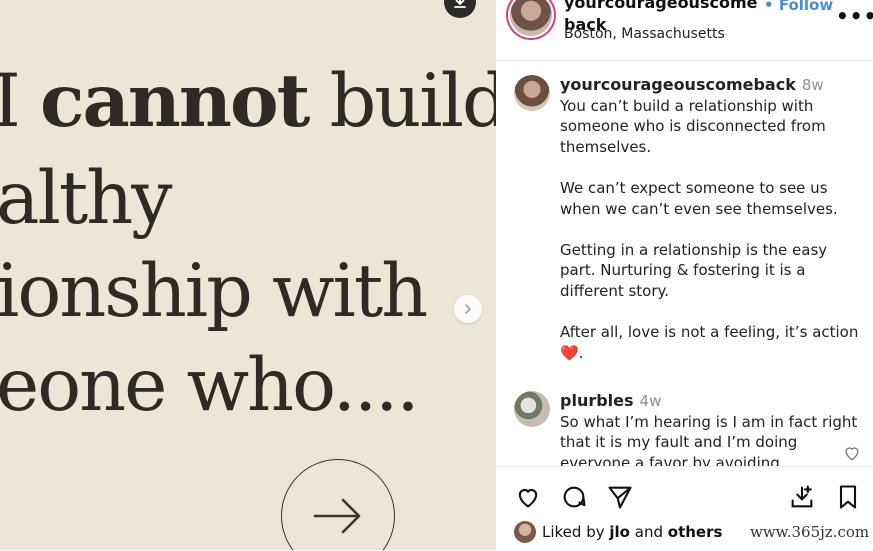  Describe the element at coordinates (620, 497) in the screenshot. I see `share-icon` at that location.